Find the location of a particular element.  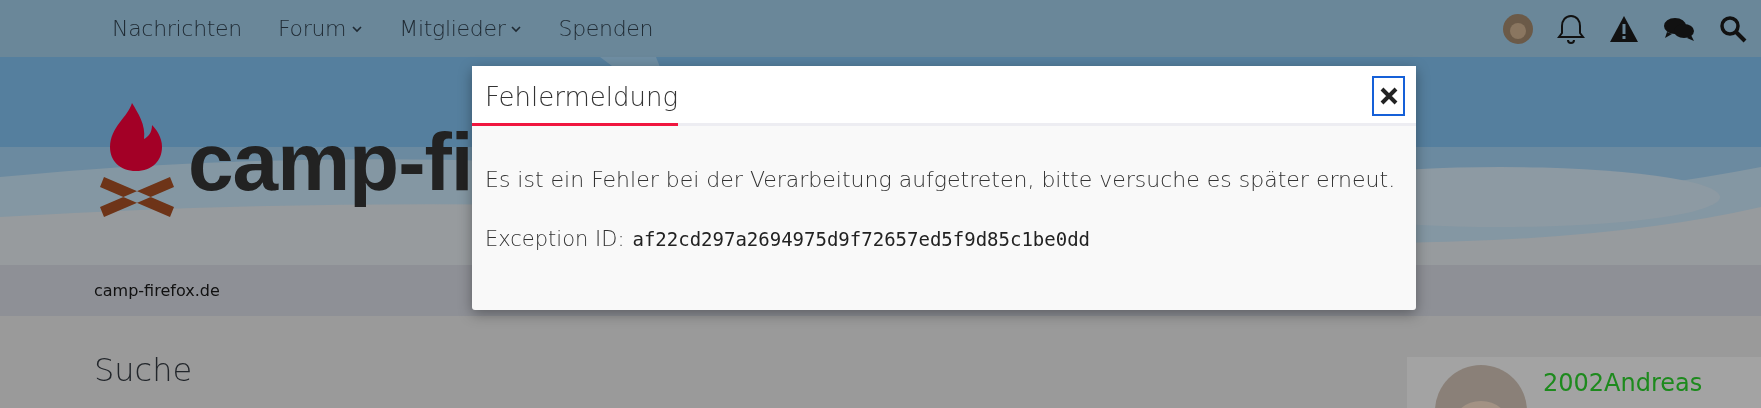

search-icon is located at coordinates (1733, 28).